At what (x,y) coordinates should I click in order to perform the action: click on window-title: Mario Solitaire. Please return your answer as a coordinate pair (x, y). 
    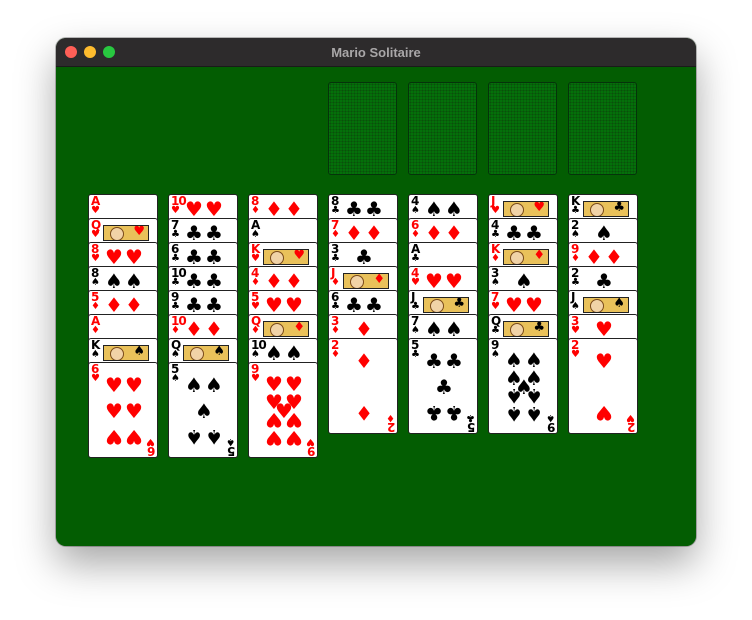
    Looking at the image, I should click on (376, 52).